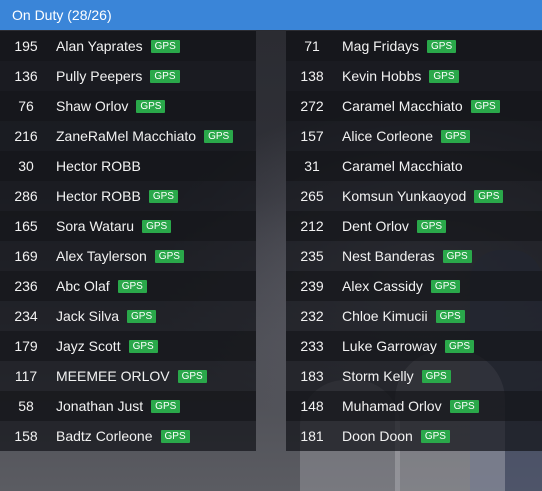 This screenshot has height=491, width=542. What do you see at coordinates (414, 226) in the screenshot?
I see `officer-row: 212 Dent Orlov GPS` at bounding box center [414, 226].